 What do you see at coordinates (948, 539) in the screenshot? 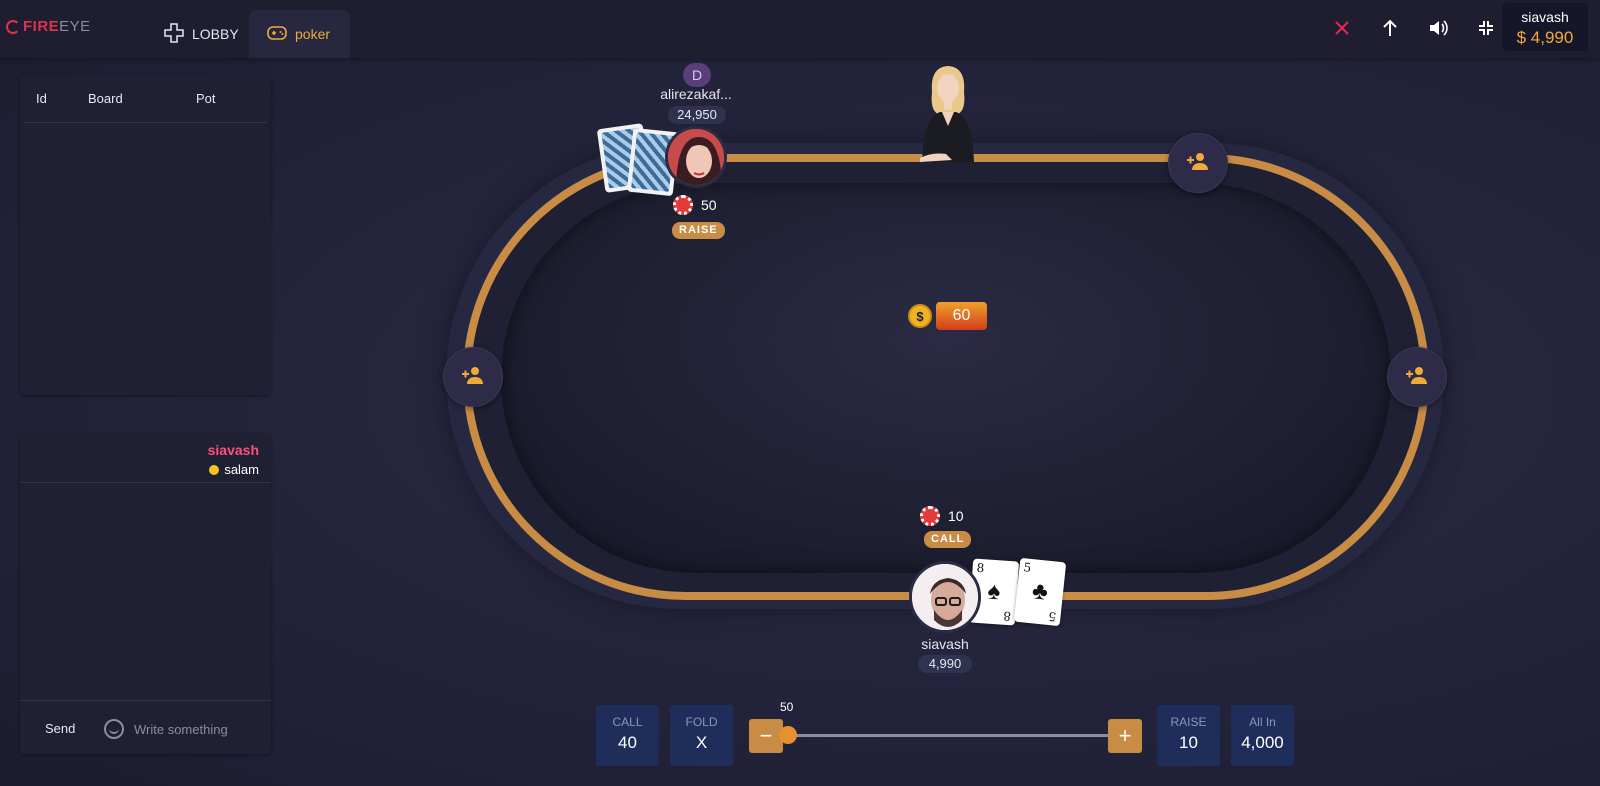
I see `hero-action: CALL` at bounding box center [948, 539].